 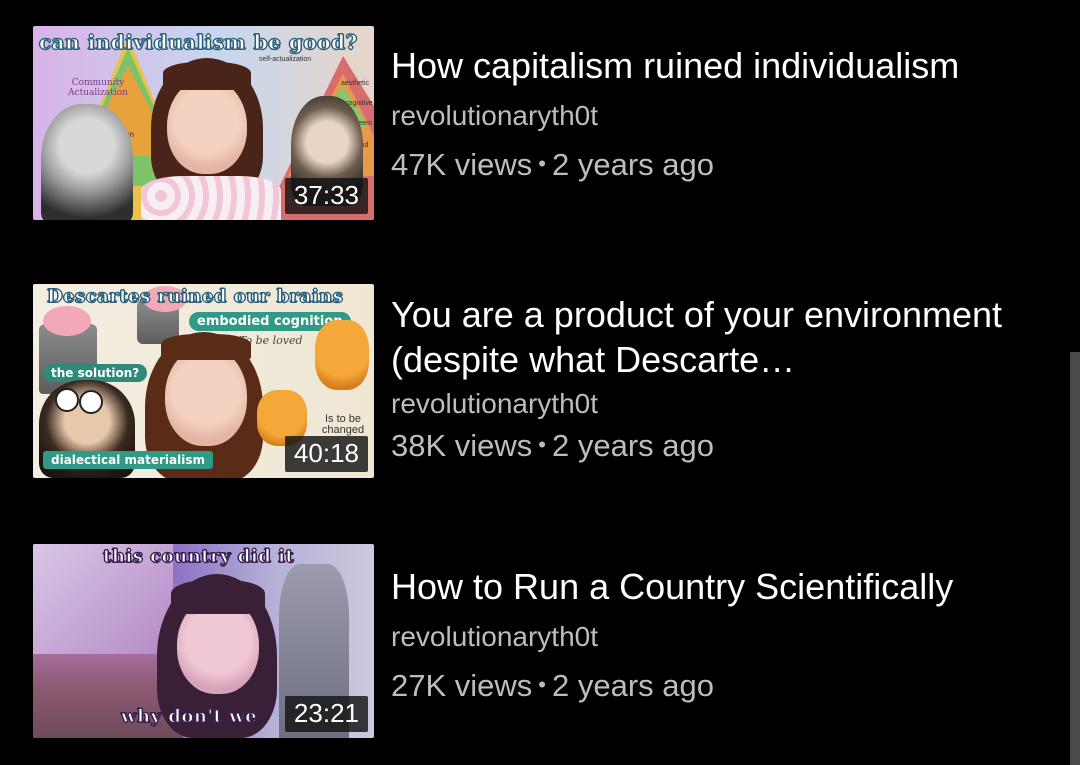 I want to click on thumbnail-headline: can individualism be good?, so click(x=198, y=42).